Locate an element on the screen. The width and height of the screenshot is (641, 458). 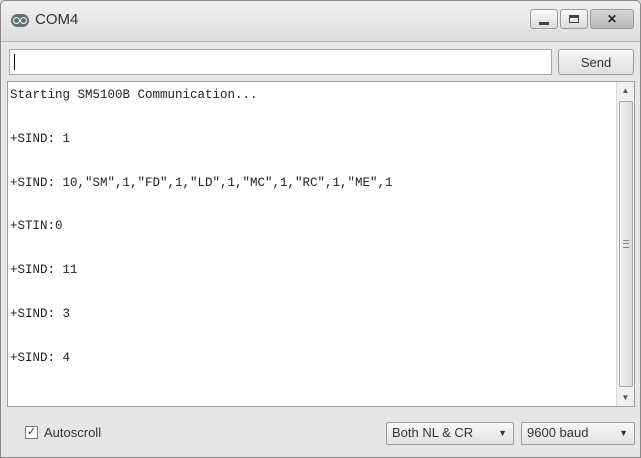
autoscroll-checkbox: ✓ is located at coordinates (31, 432).